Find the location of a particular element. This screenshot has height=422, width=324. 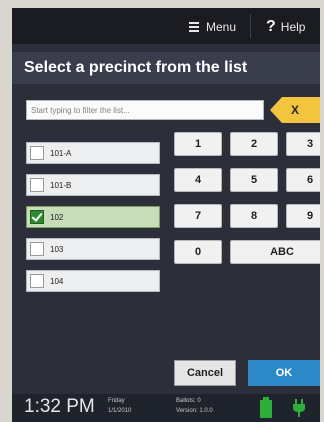

precinct-checkbox-checked is located at coordinates (37, 217).